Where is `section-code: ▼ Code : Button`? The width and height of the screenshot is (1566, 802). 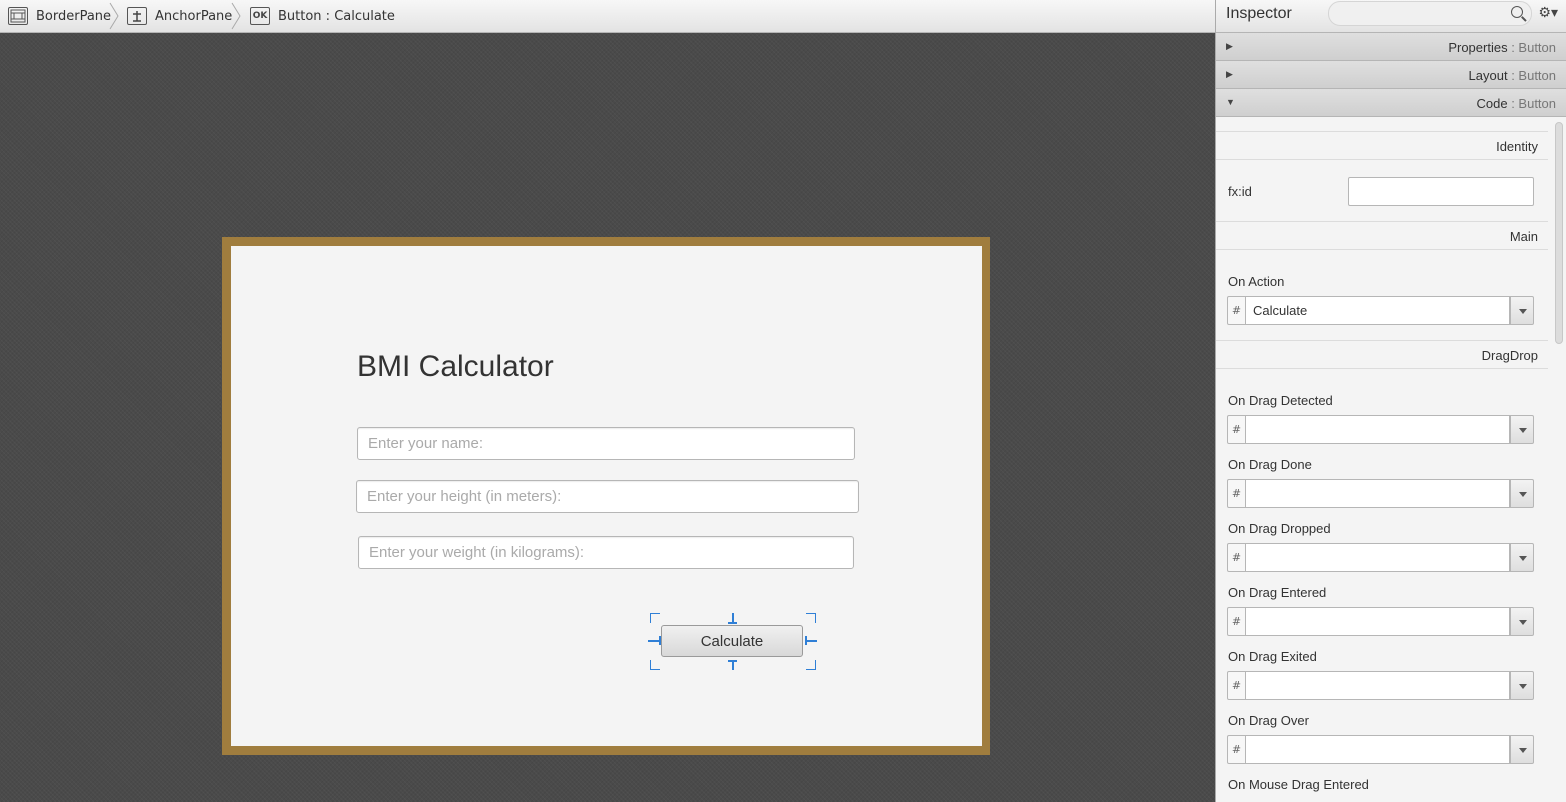
section-code: ▼ Code : Button is located at coordinates (1391, 103).